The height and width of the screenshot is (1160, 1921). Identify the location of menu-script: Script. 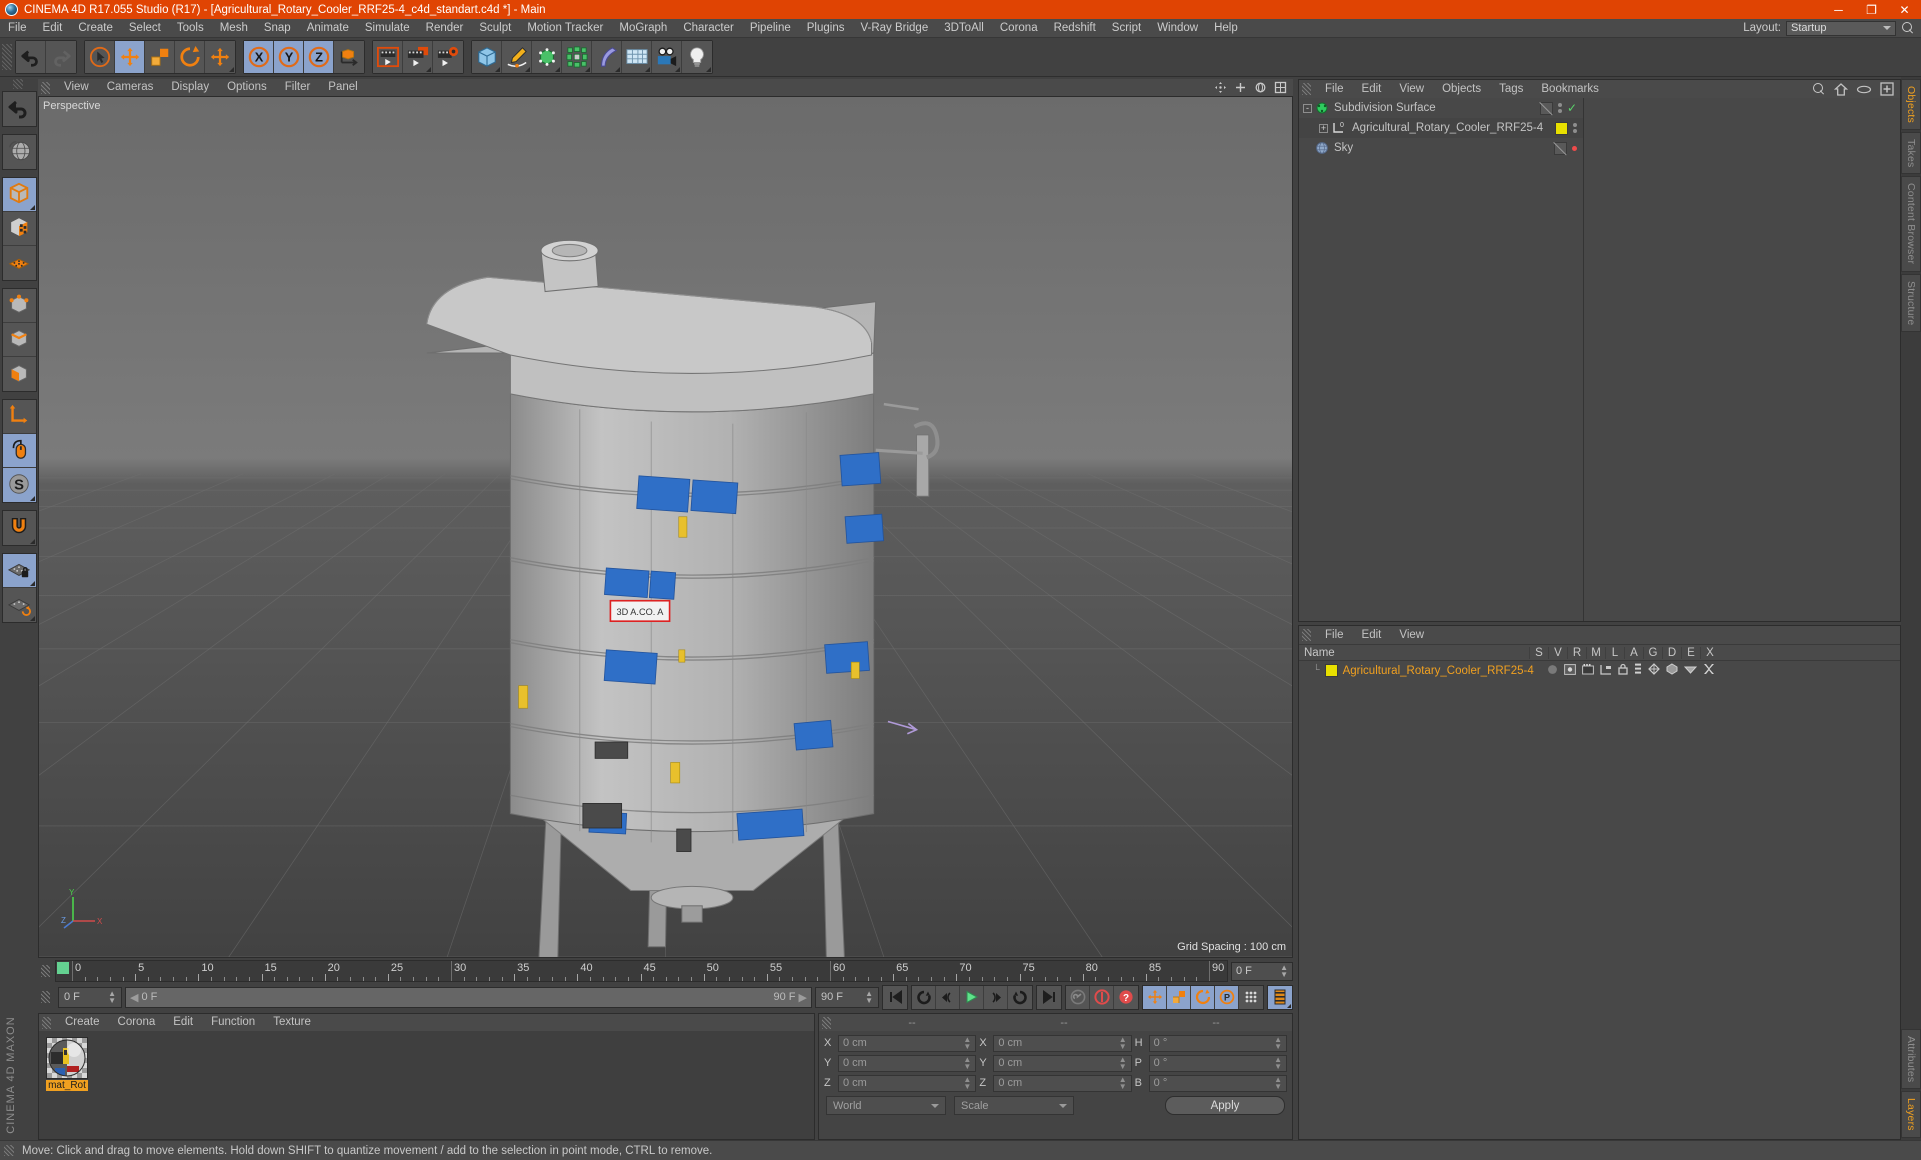
(1126, 28).